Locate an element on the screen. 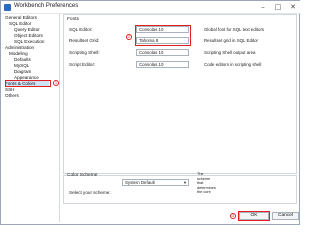 The image size is (320, 240). callout-box-font-fields is located at coordinates (163, 35).